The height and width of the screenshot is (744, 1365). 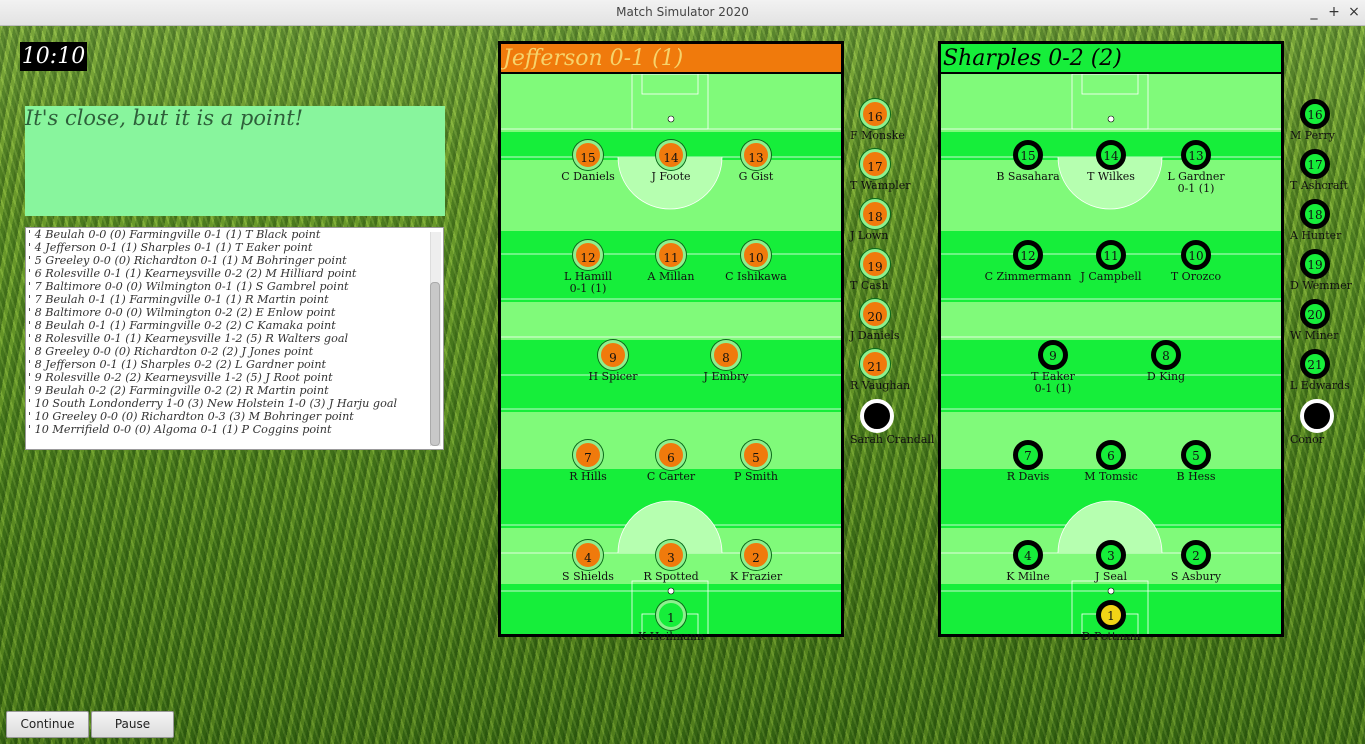 What do you see at coordinates (905, 120) in the screenshot?
I see `jefferson-substitute: 16 F Monske` at bounding box center [905, 120].